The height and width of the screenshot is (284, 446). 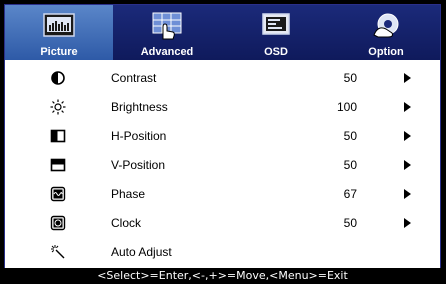 What do you see at coordinates (222, 195) in the screenshot?
I see `list-item-phase: Phase 67` at bounding box center [222, 195].